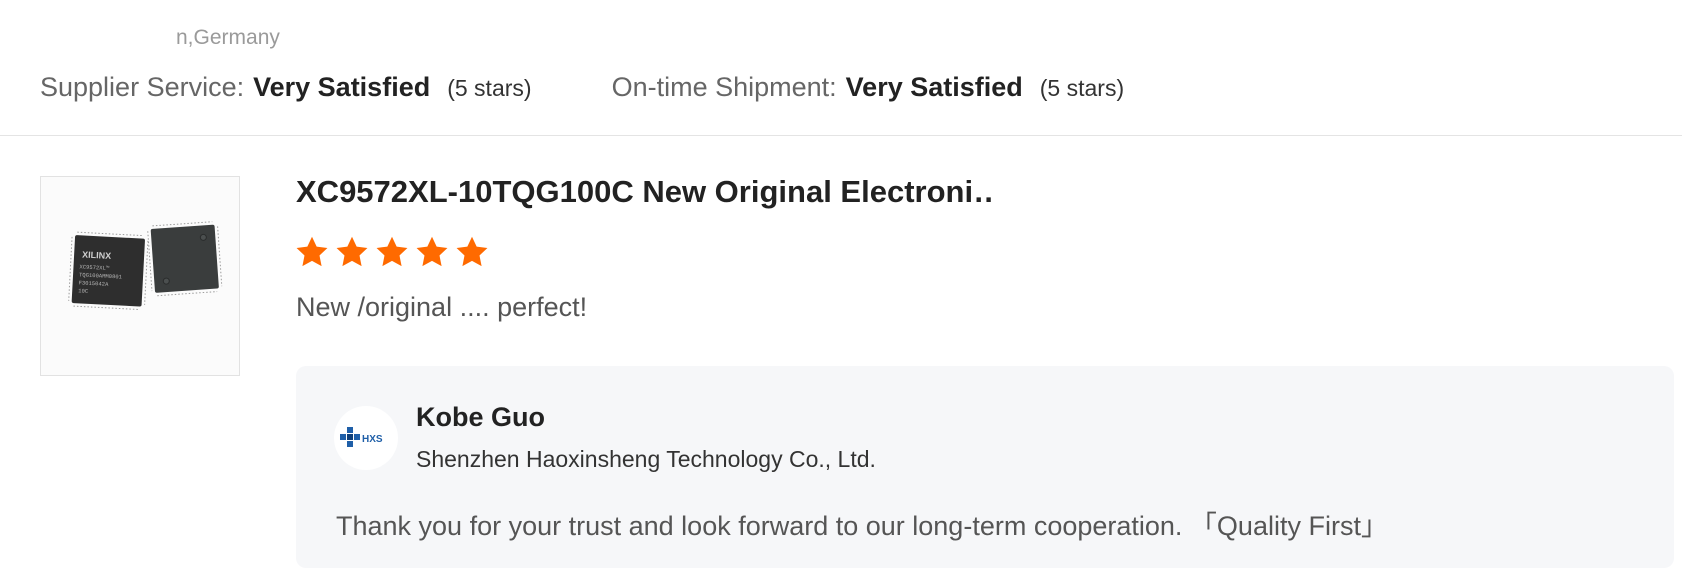 Image resolution: width=1682 pixels, height=576 pixels. I want to click on on-time-shipment-label: On-time Shipment:, so click(724, 87).